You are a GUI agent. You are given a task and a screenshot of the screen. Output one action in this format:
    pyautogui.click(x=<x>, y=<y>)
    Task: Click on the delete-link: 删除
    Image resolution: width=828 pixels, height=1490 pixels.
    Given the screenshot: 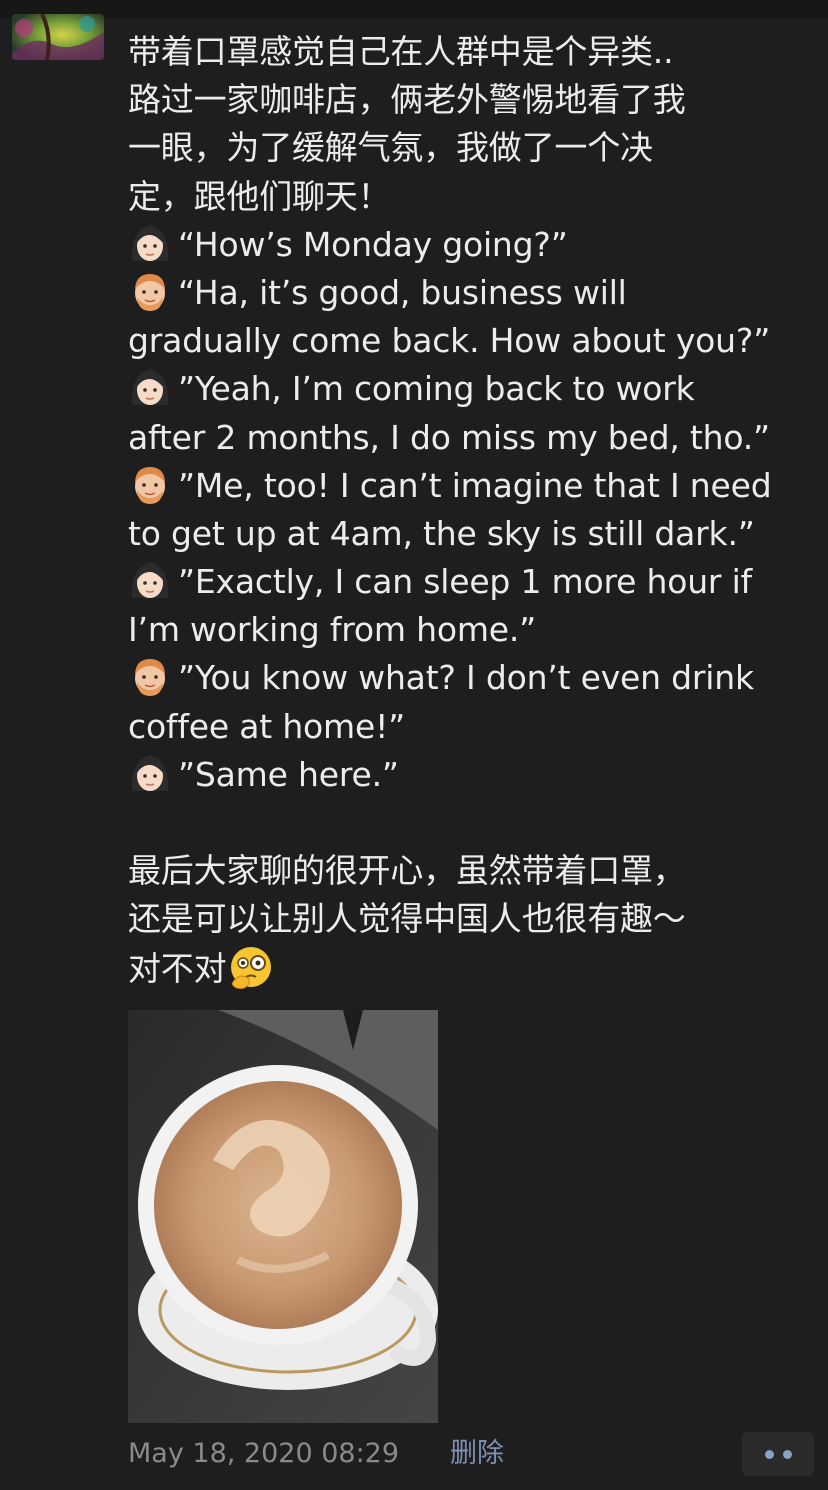 What is the action you would take?
    pyautogui.click(x=477, y=1454)
    